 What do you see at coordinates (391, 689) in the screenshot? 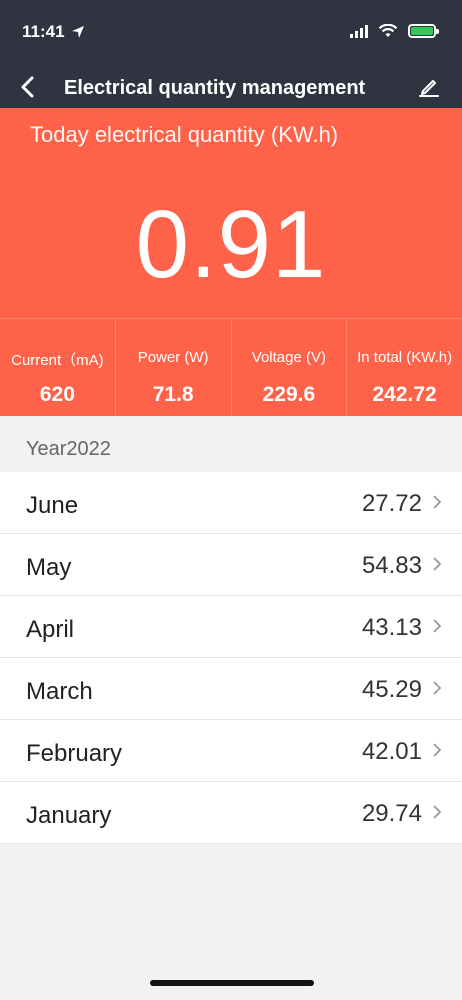
I see `month-value: 45.29` at bounding box center [391, 689].